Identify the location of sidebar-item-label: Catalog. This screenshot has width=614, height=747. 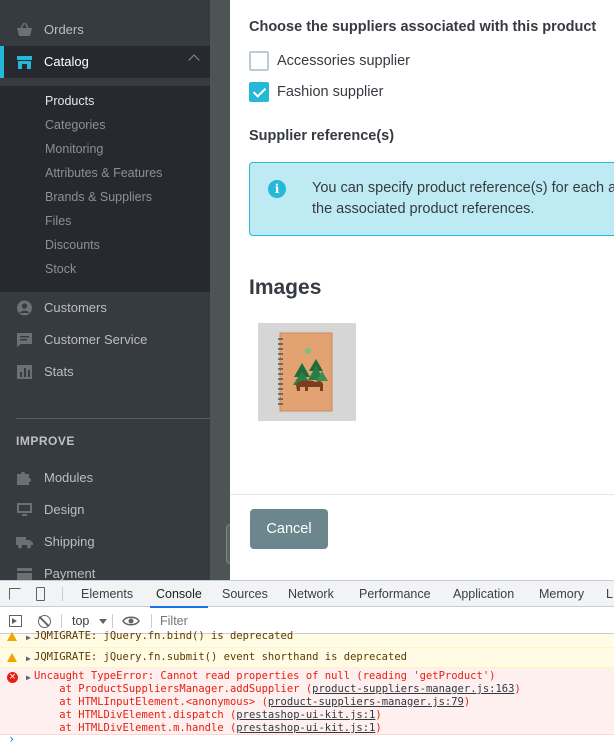
(66, 61).